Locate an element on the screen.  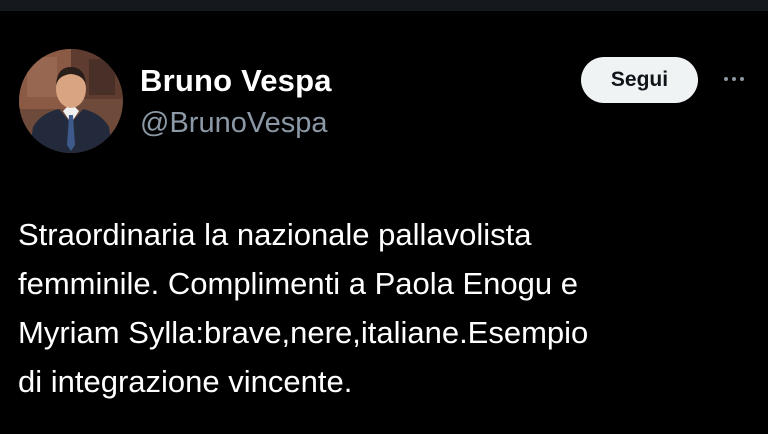
tweet-text-line: Myriam Sylla:brave,nere,italiane.Esempio is located at coordinates (303, 332).